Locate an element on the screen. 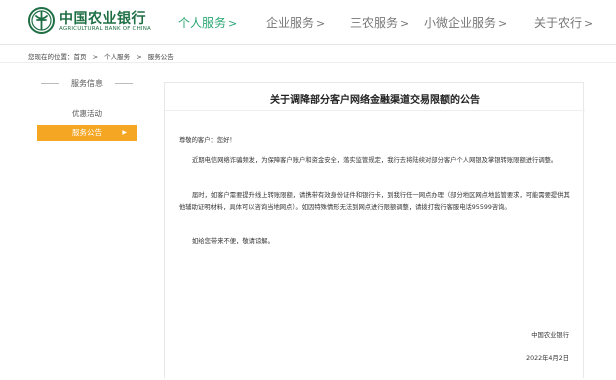  nav-label: 三农服务 is located at coordinates (374, 23).